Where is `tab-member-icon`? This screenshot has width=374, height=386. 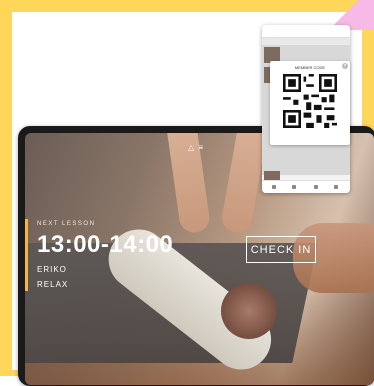
tab-member-icon is located at coordinates (316, 187).